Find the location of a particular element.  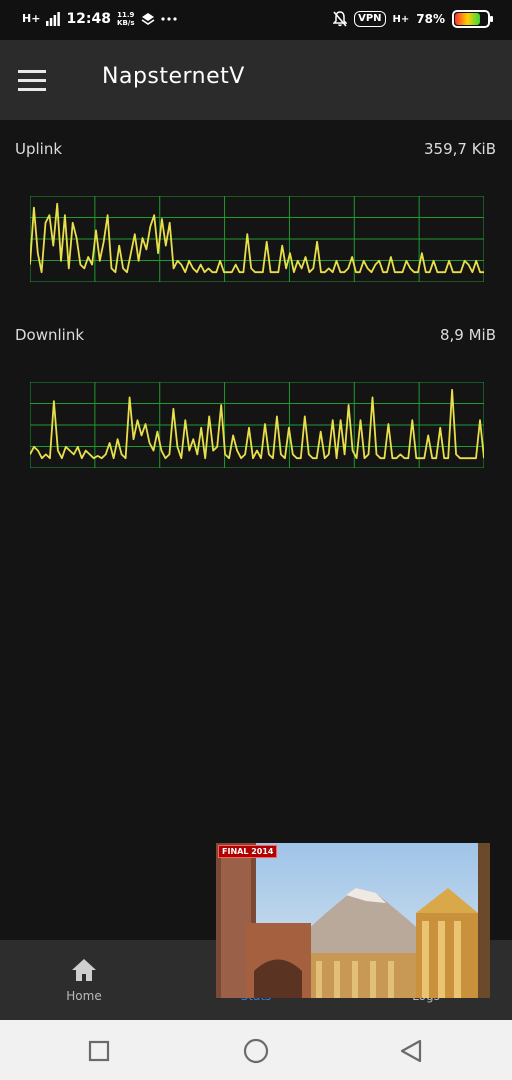

video-frame-image is located at coordinates (353, 920).